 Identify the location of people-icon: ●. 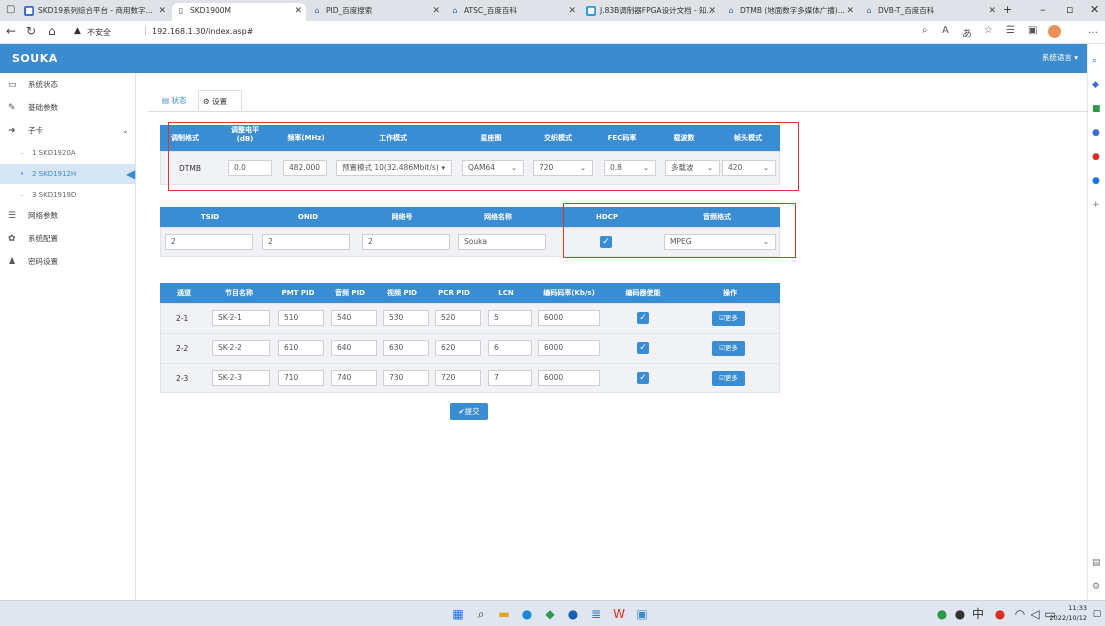
(1096, 133).